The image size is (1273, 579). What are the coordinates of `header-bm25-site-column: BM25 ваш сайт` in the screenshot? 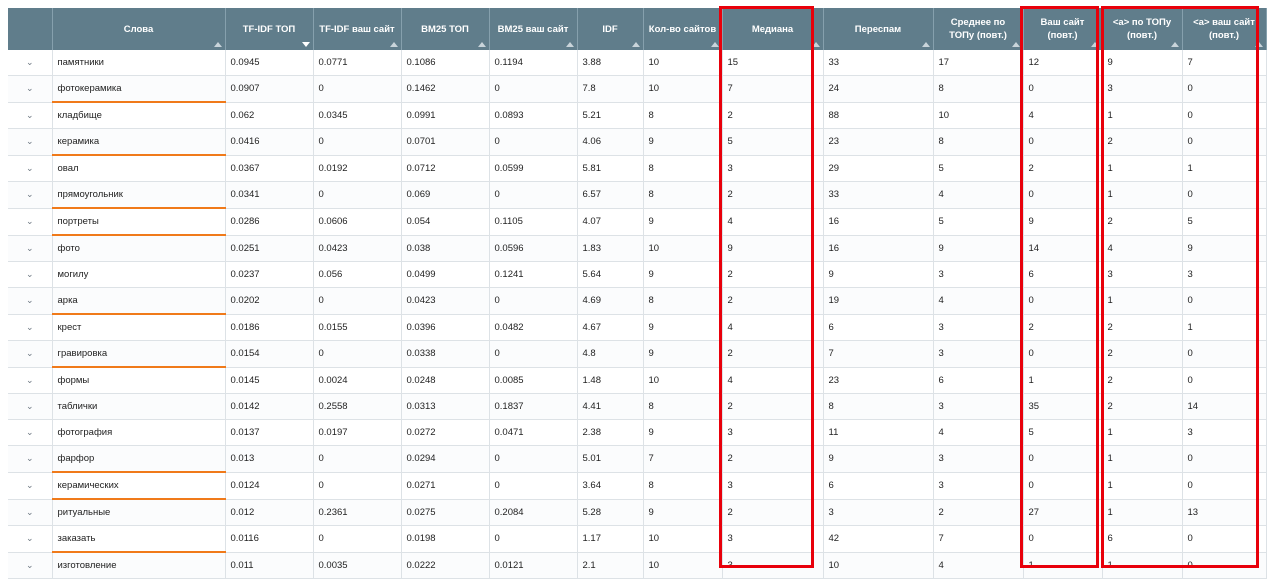 It's located at (533, 29).